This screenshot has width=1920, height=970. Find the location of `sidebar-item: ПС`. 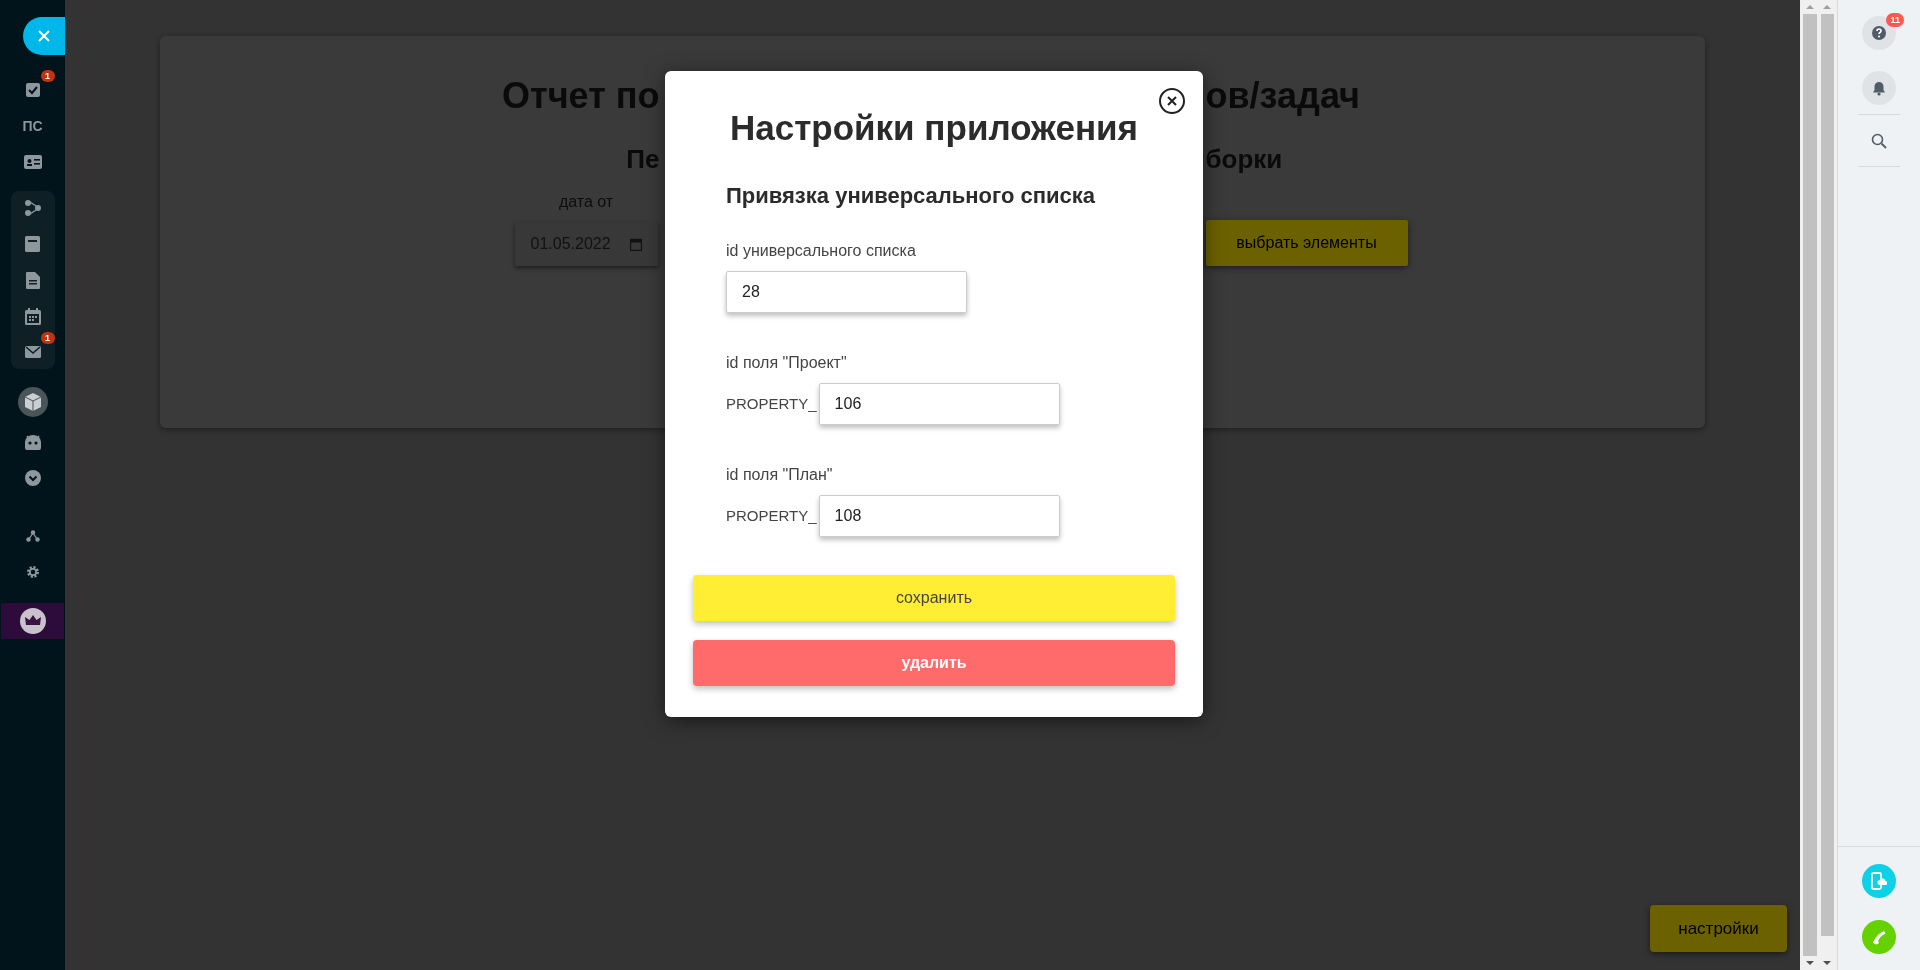

sidebar-item: ПС is located at coordinates (32, 126).